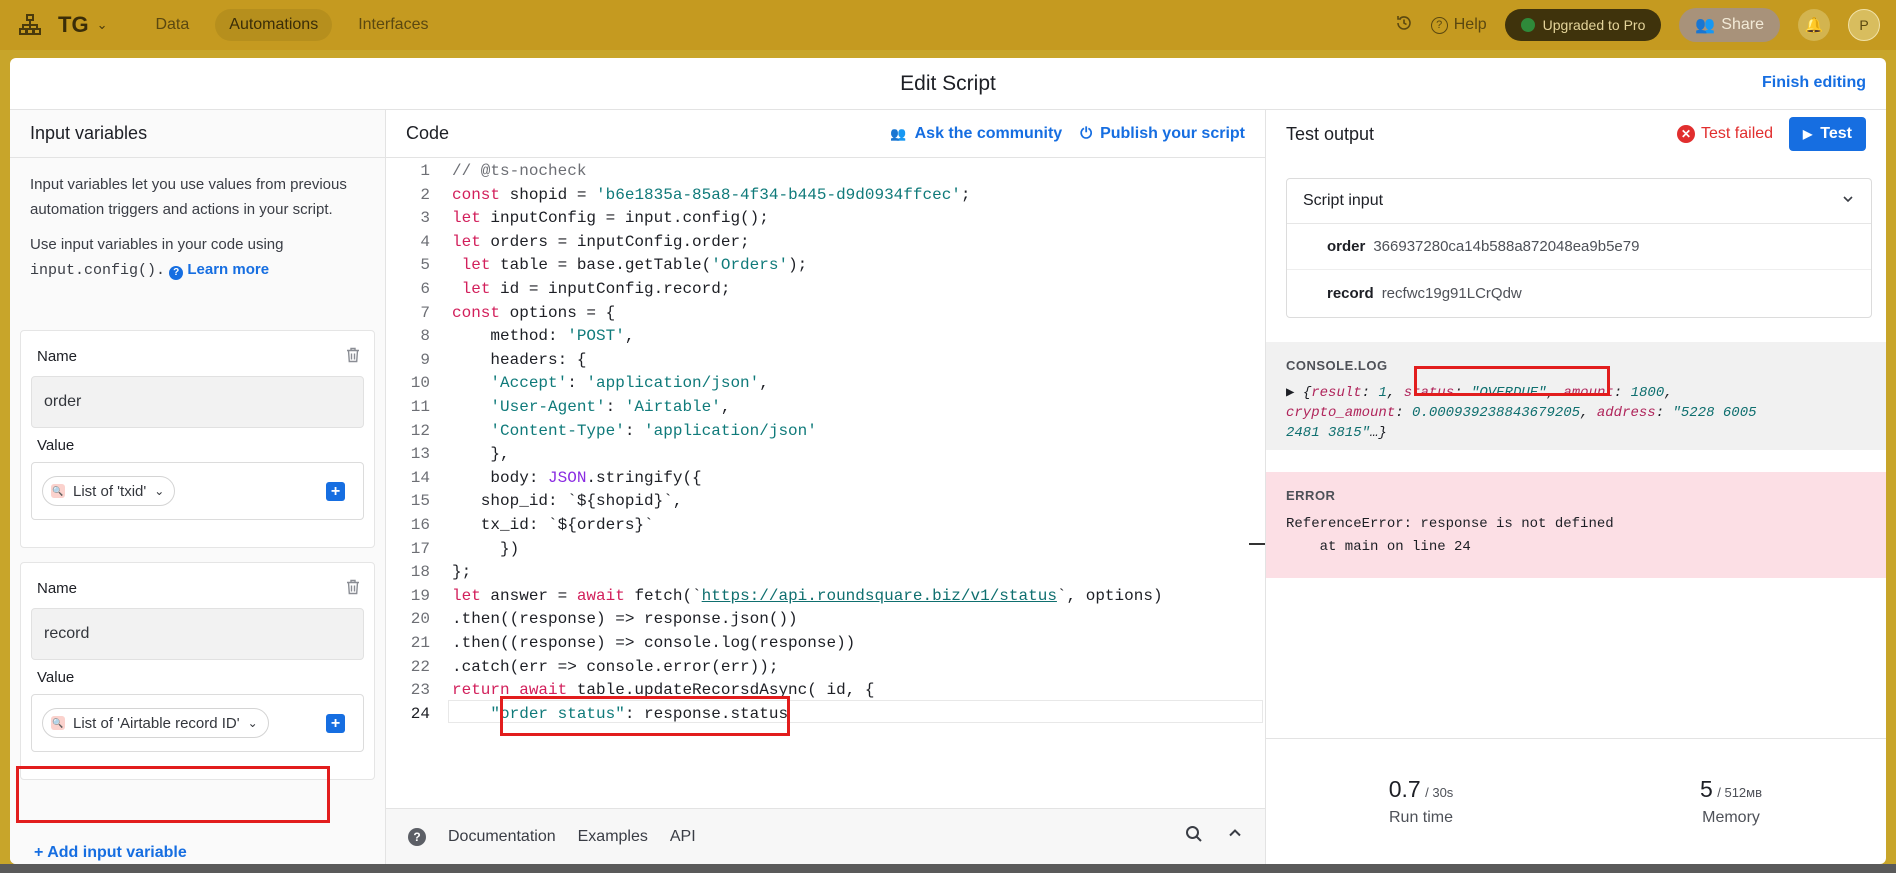 The image size is (1896, 873). I want to click on test-failed-status: ✕ Test failed, so click(1725, 134).